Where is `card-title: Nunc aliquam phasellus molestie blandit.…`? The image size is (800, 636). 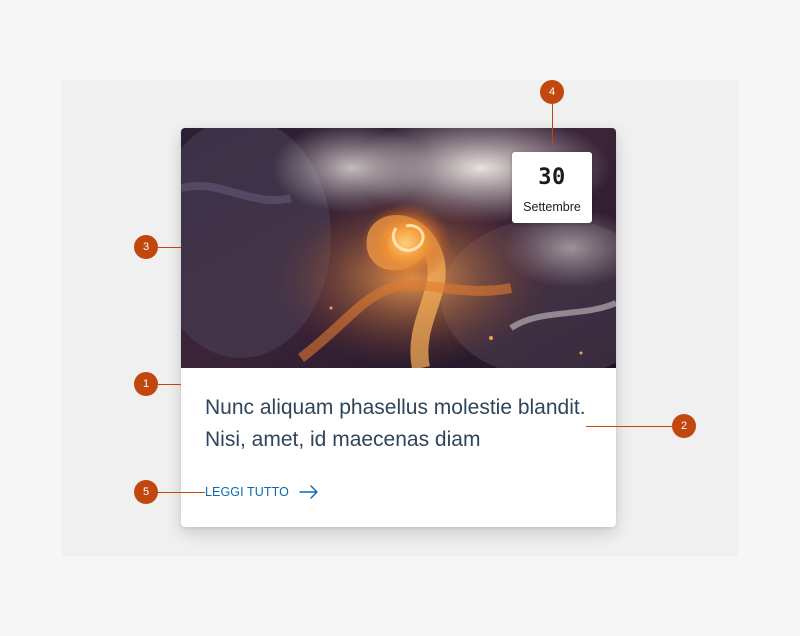 card-title: Nunc aliquam phasellus molestie blandit.… is located at coordinates (405, 424).